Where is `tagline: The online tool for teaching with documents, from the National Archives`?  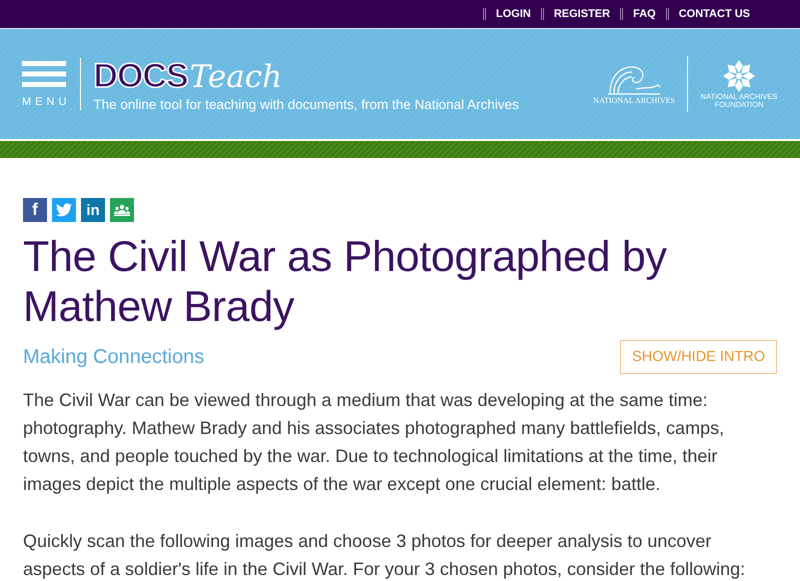 tagline: The online tool for teaching with documents, from the National Archives is located at coordinates (306, 104).